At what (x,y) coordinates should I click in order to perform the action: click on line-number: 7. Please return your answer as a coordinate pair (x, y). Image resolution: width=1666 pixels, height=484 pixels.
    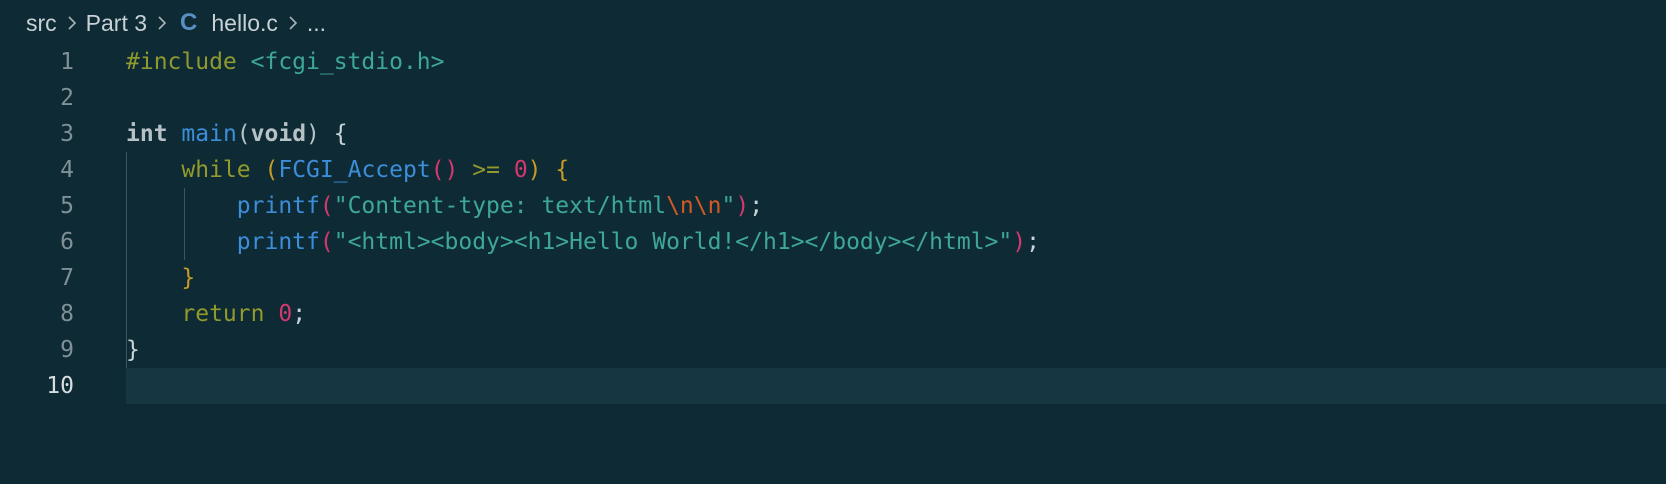
    Looking at the image, I should click on (37, 278).